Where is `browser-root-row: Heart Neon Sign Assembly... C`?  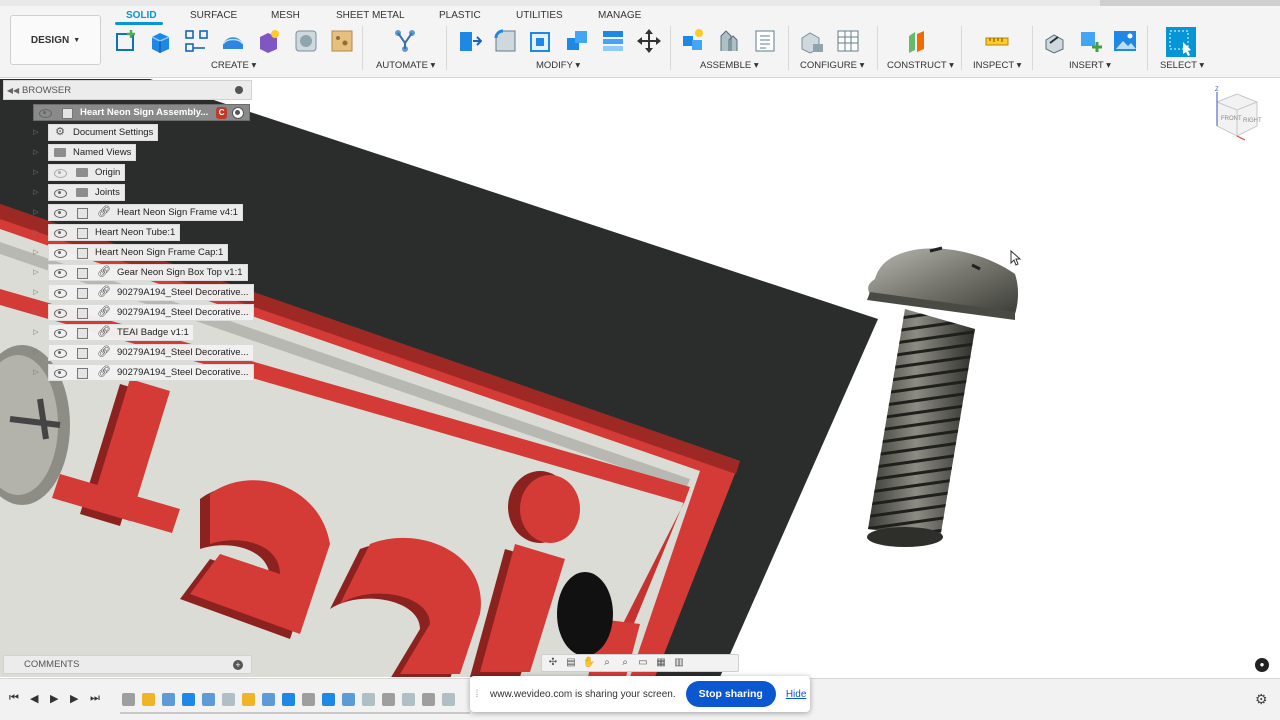
browser-root-row: Heart Neon Sign Assembly... C is located at coordinates (141, 112).